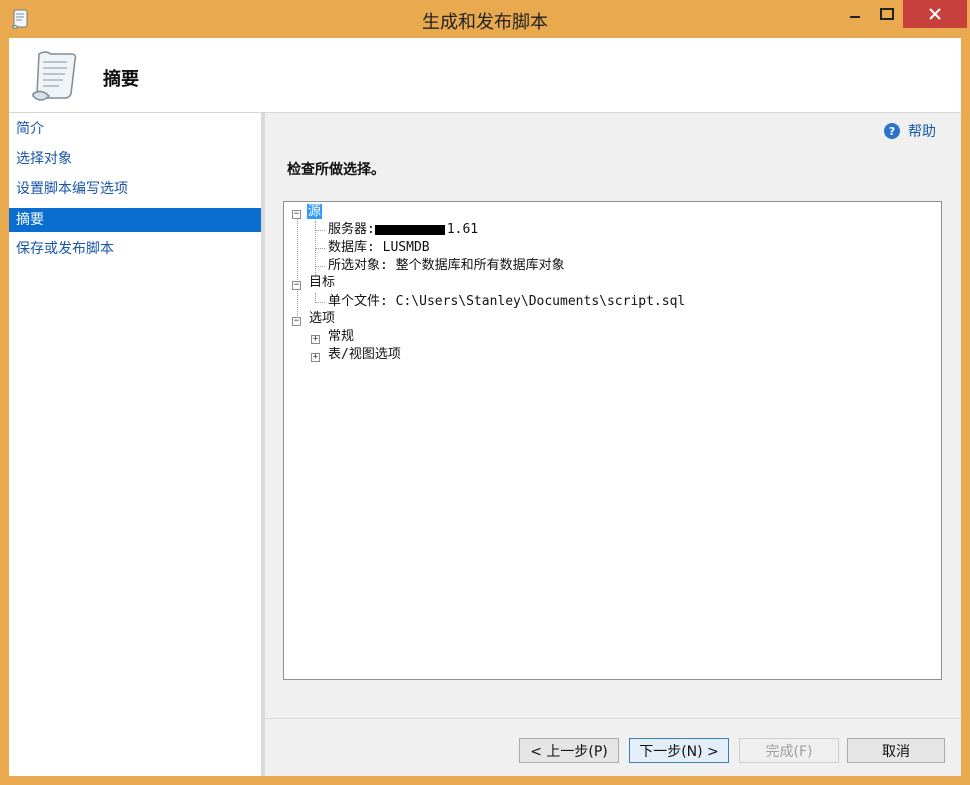  I want to click on redacted-mark, so click(409, 229).